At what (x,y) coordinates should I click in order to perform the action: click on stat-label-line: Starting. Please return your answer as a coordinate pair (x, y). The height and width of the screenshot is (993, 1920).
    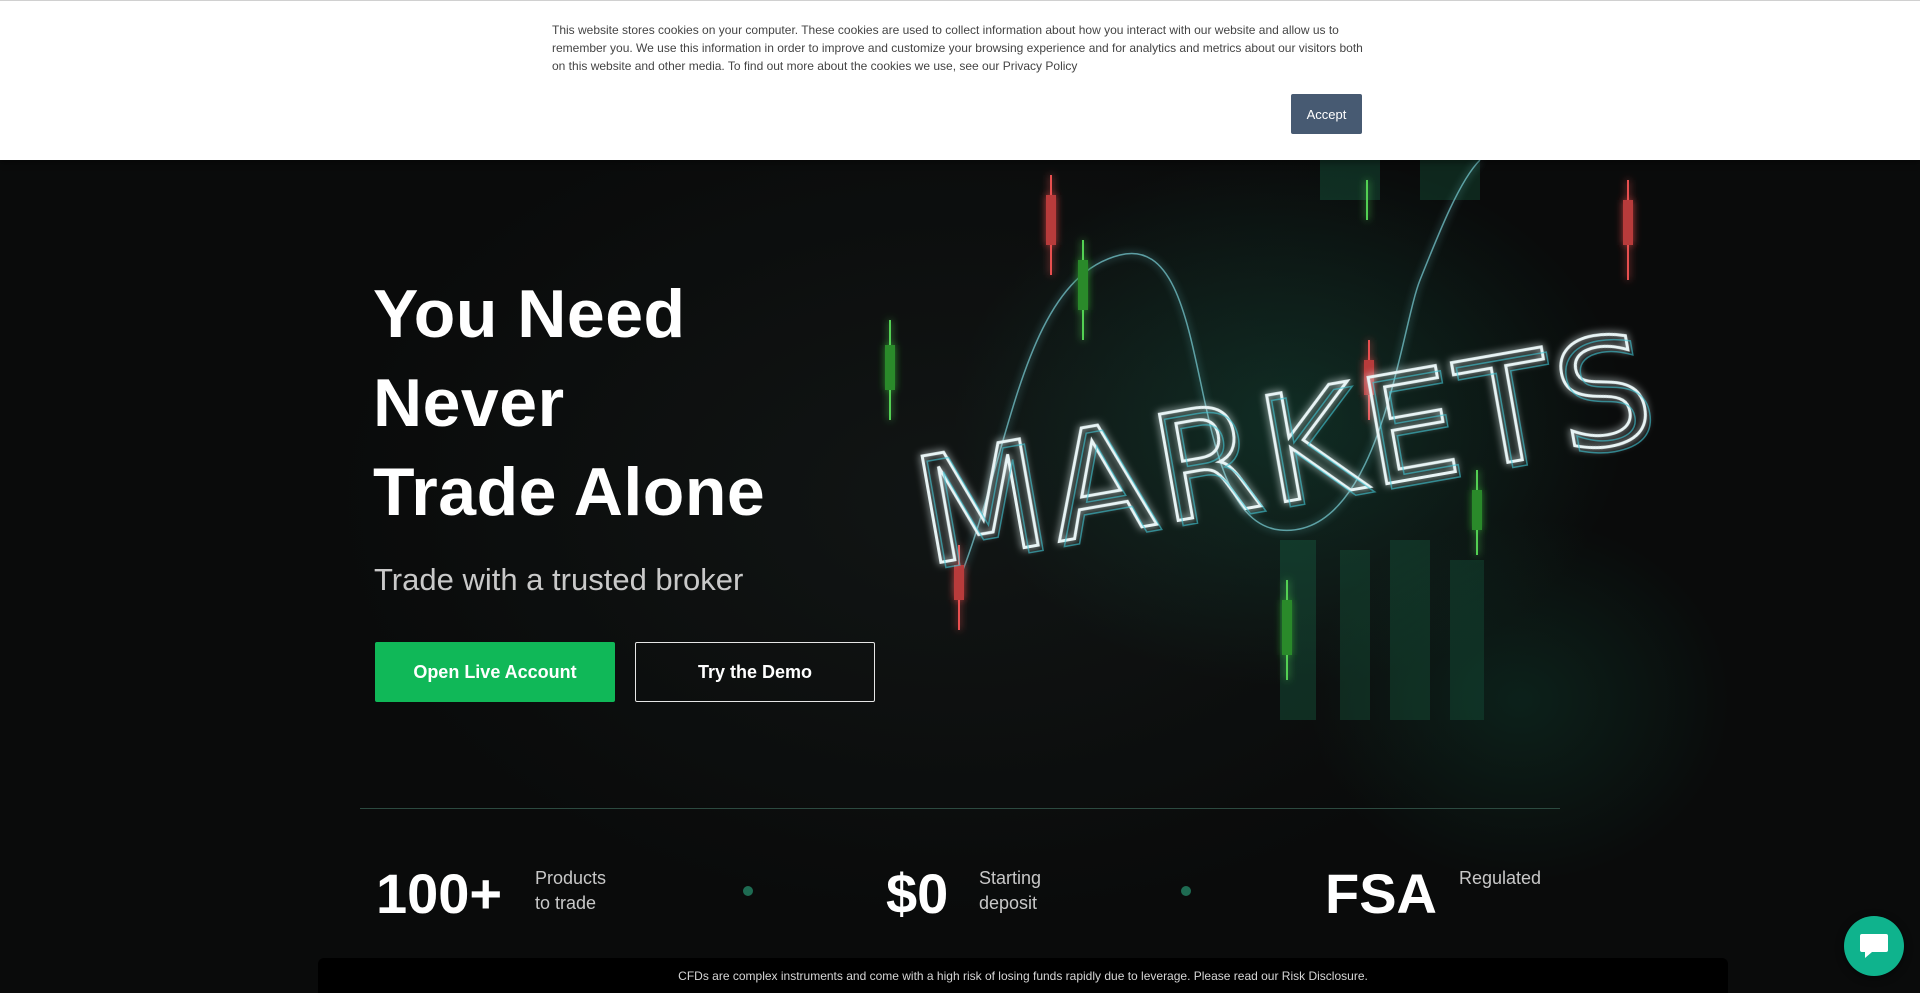
    Looking at the image, I should click on (1010, 878).